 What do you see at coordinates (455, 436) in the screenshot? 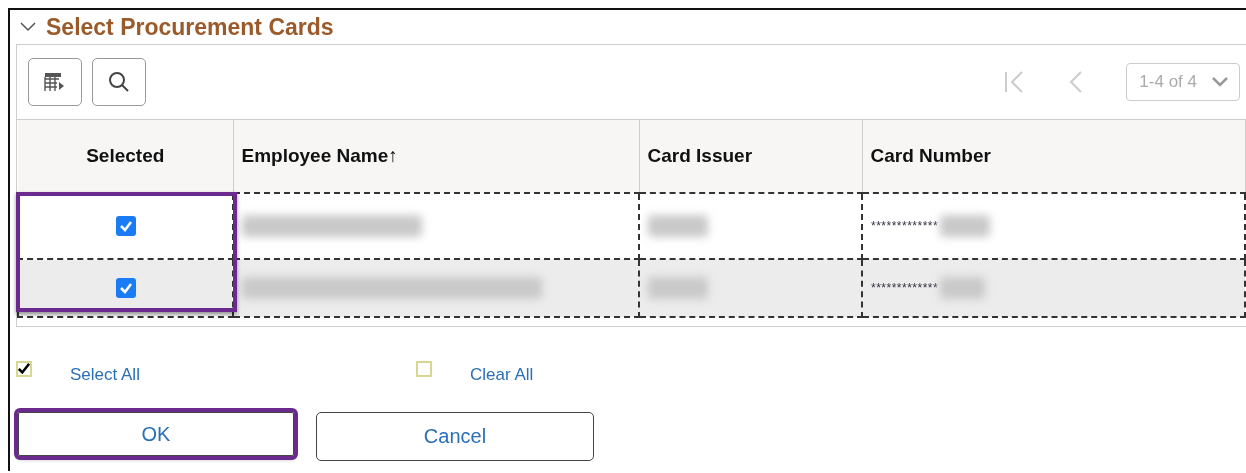
I see `cancel-button: Cancel` at bounding box center [455, 436].